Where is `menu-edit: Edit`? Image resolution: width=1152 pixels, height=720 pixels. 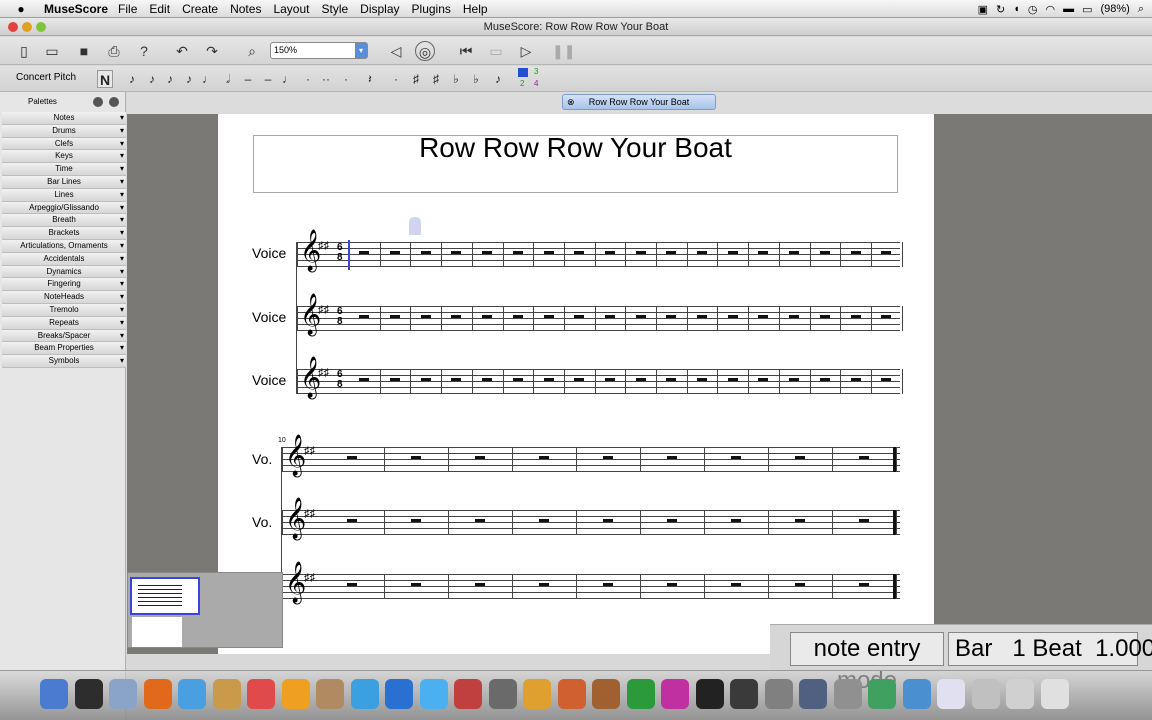 menu-edit: Edit is located at coordinates (159, 9).